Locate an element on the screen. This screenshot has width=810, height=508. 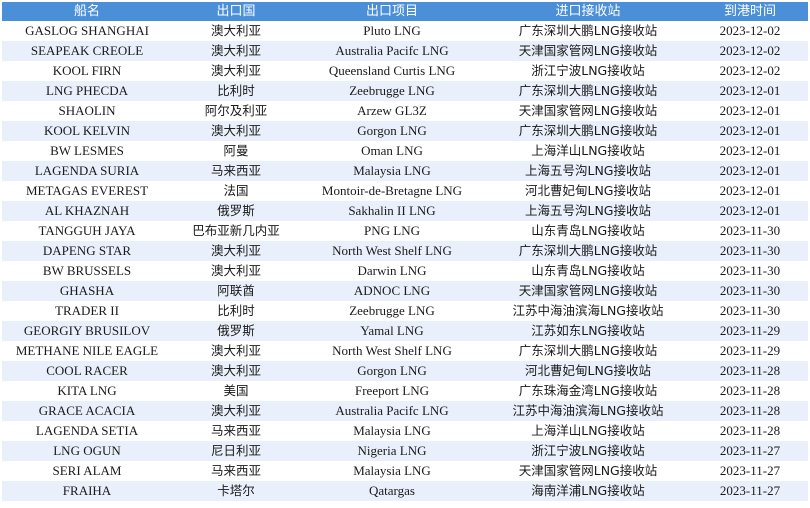
header-arrival-date: 到港时间 is located at coordinates (750, 11).